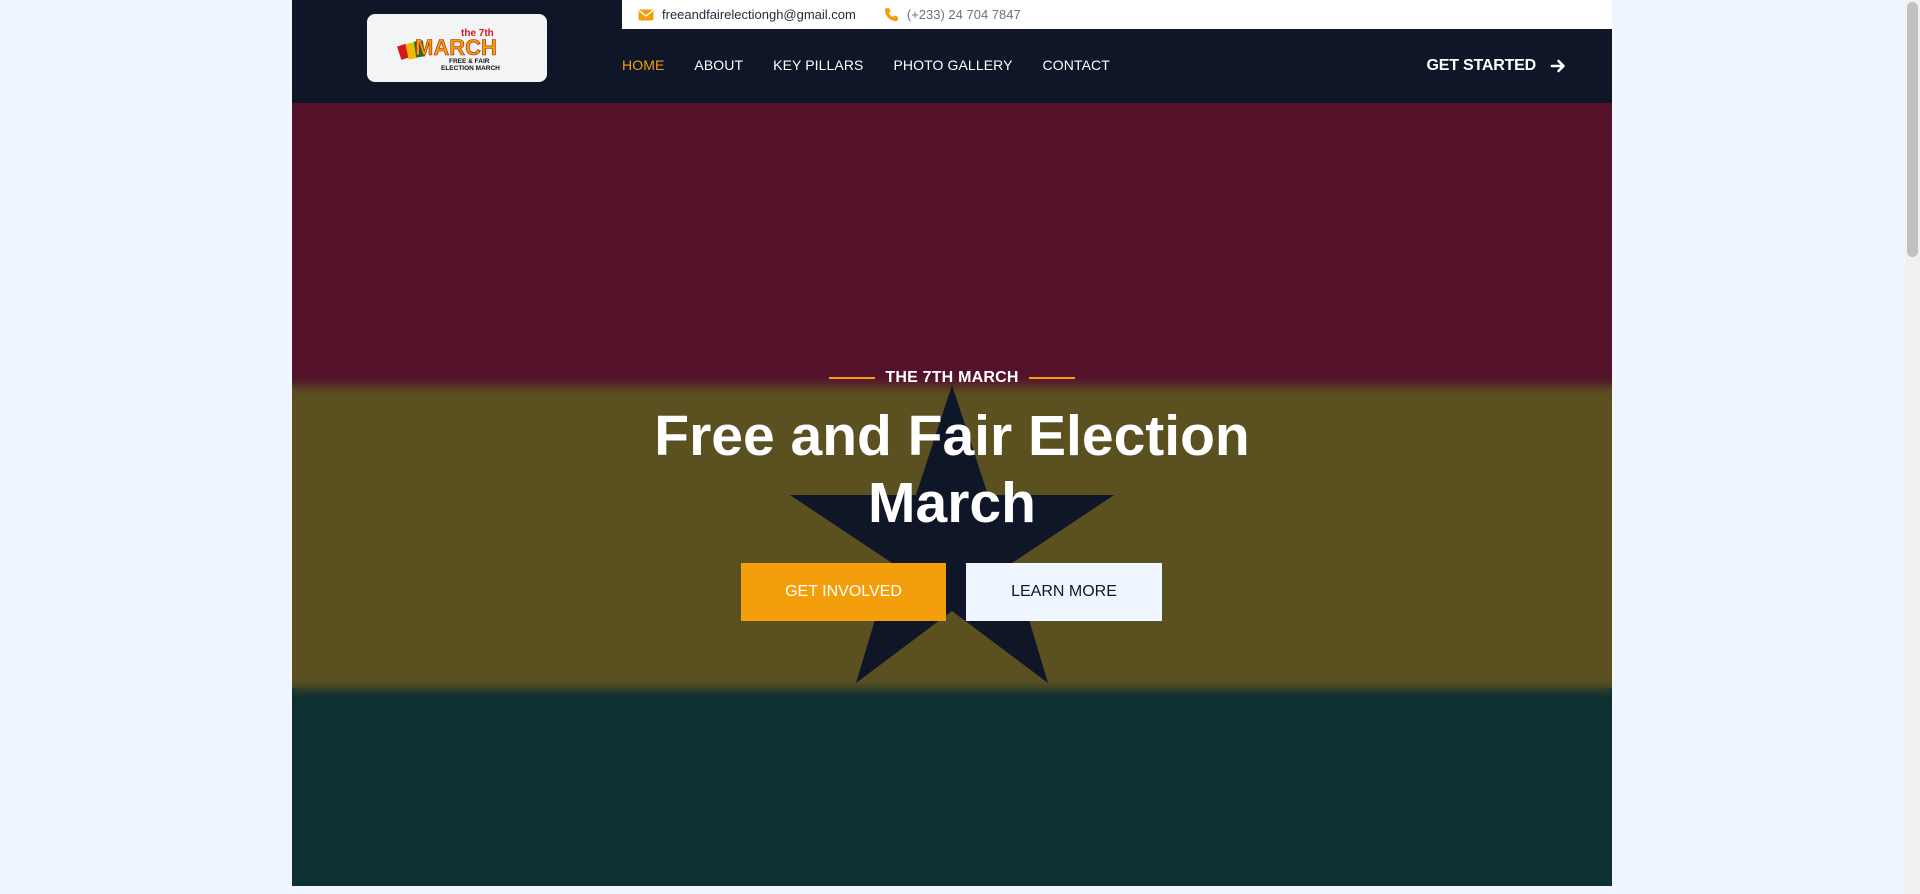  What do you see at coordinates (843, 592) in the screenshot?
I see `get-involved-button: GET INVOLVED` at bounding box center [843, 592].